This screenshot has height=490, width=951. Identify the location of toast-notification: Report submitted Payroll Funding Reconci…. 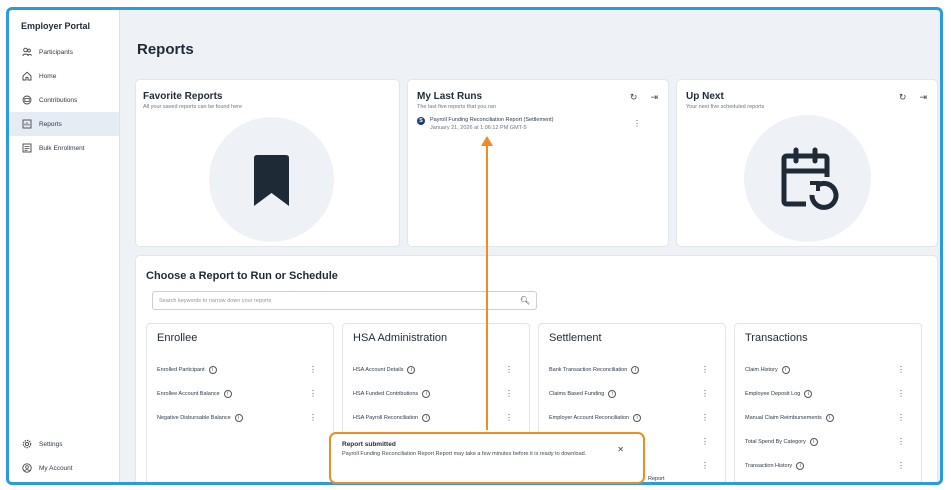
(487, 458).